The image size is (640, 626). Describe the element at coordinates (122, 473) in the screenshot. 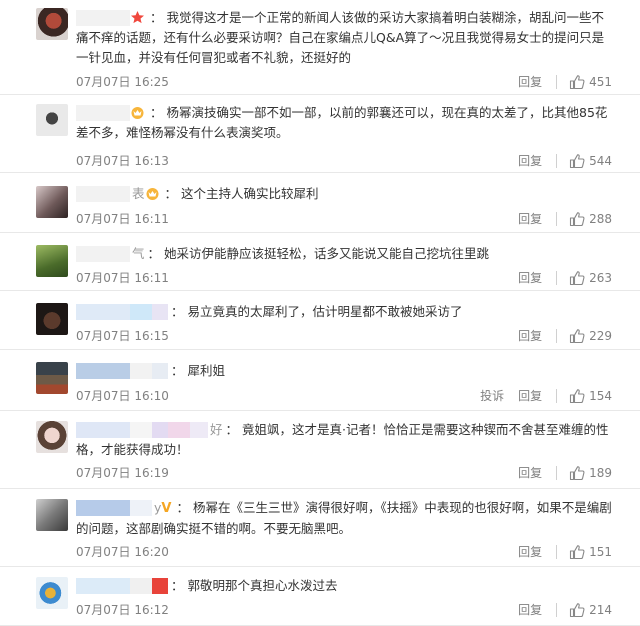

I see `comment-timestamp: 07月07日 16:19` at that location.